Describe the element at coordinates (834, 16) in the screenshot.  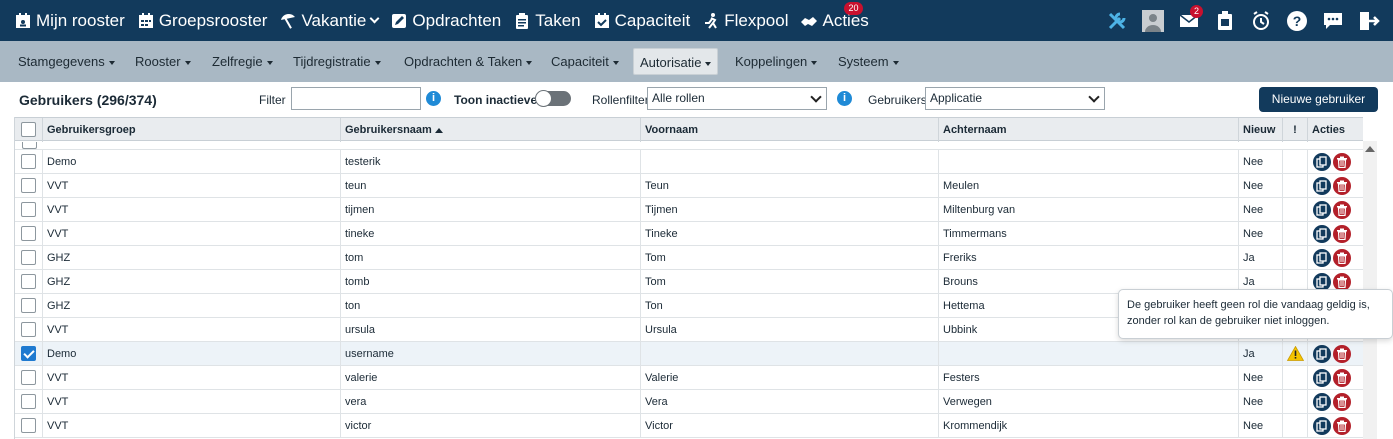
I see `topnav-item-acties: Acties 20` at that location.